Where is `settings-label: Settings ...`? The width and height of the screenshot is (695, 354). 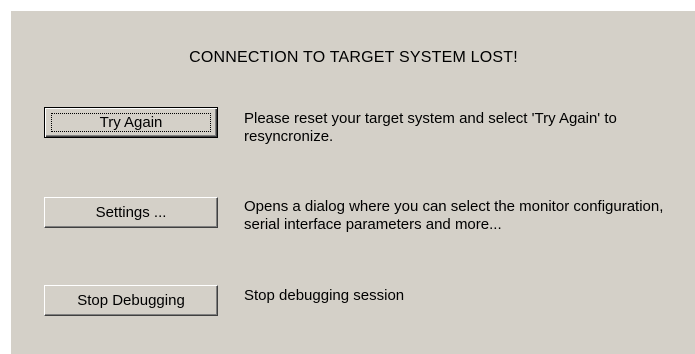
settings-label: Settings ... is located at coordinates (131, 212).